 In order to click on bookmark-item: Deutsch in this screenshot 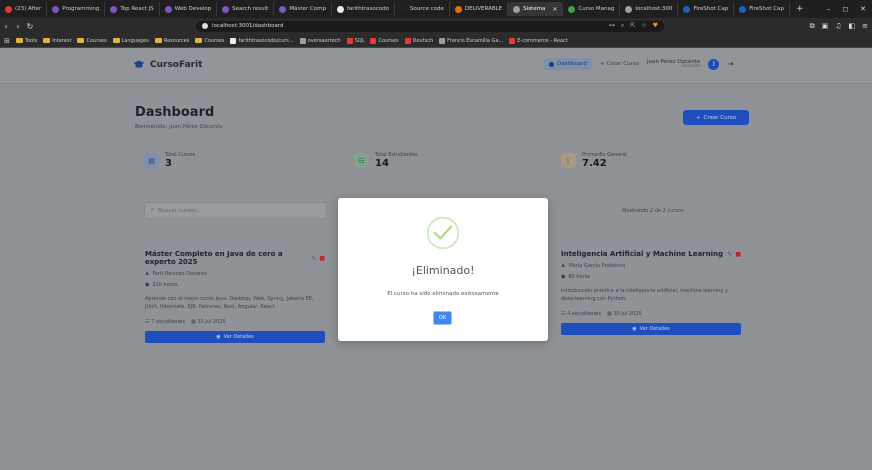, I will do `click(419, 40)`.